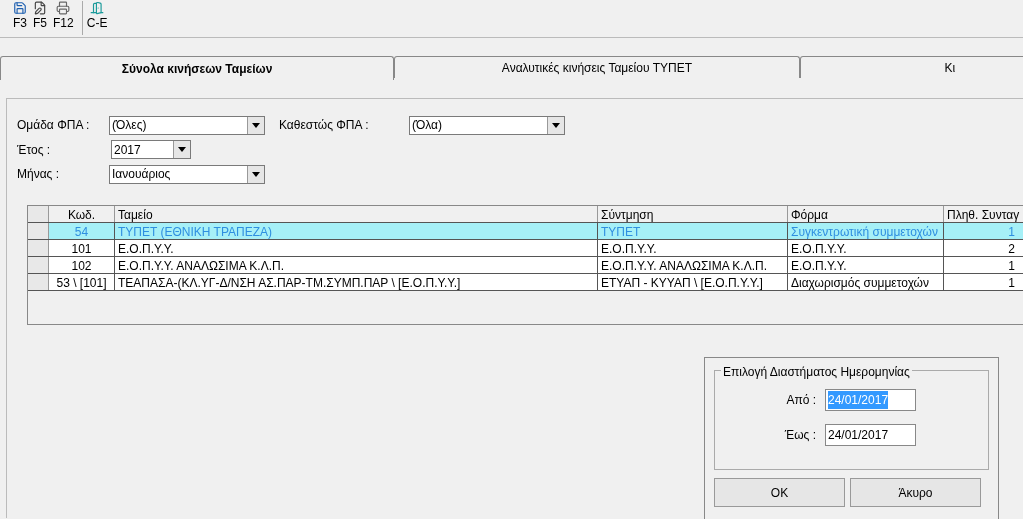  What do you see at coordinates (187, 174) in the screenshot?
I see `dropdown: Ιανουάριος` at bounding box center [187, 174].